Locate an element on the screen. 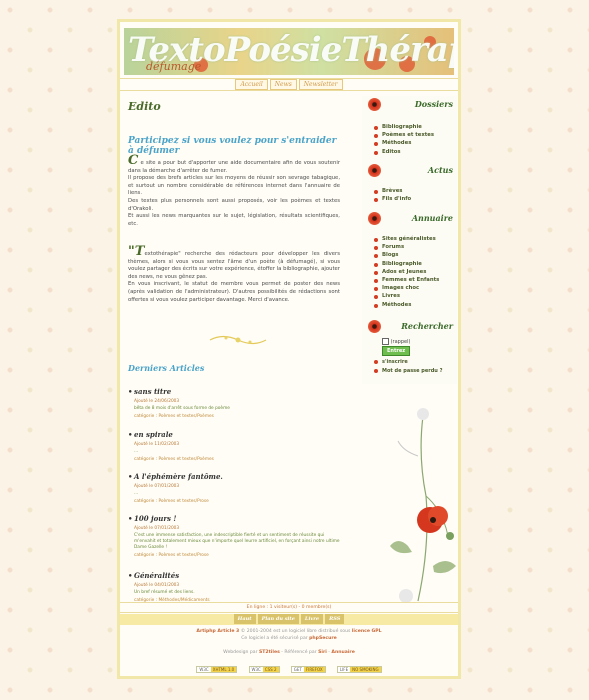 This screenshot has width=589, height=700. article-date: Ajouté le 07/01/2003 is located at coordinates (157, 528).